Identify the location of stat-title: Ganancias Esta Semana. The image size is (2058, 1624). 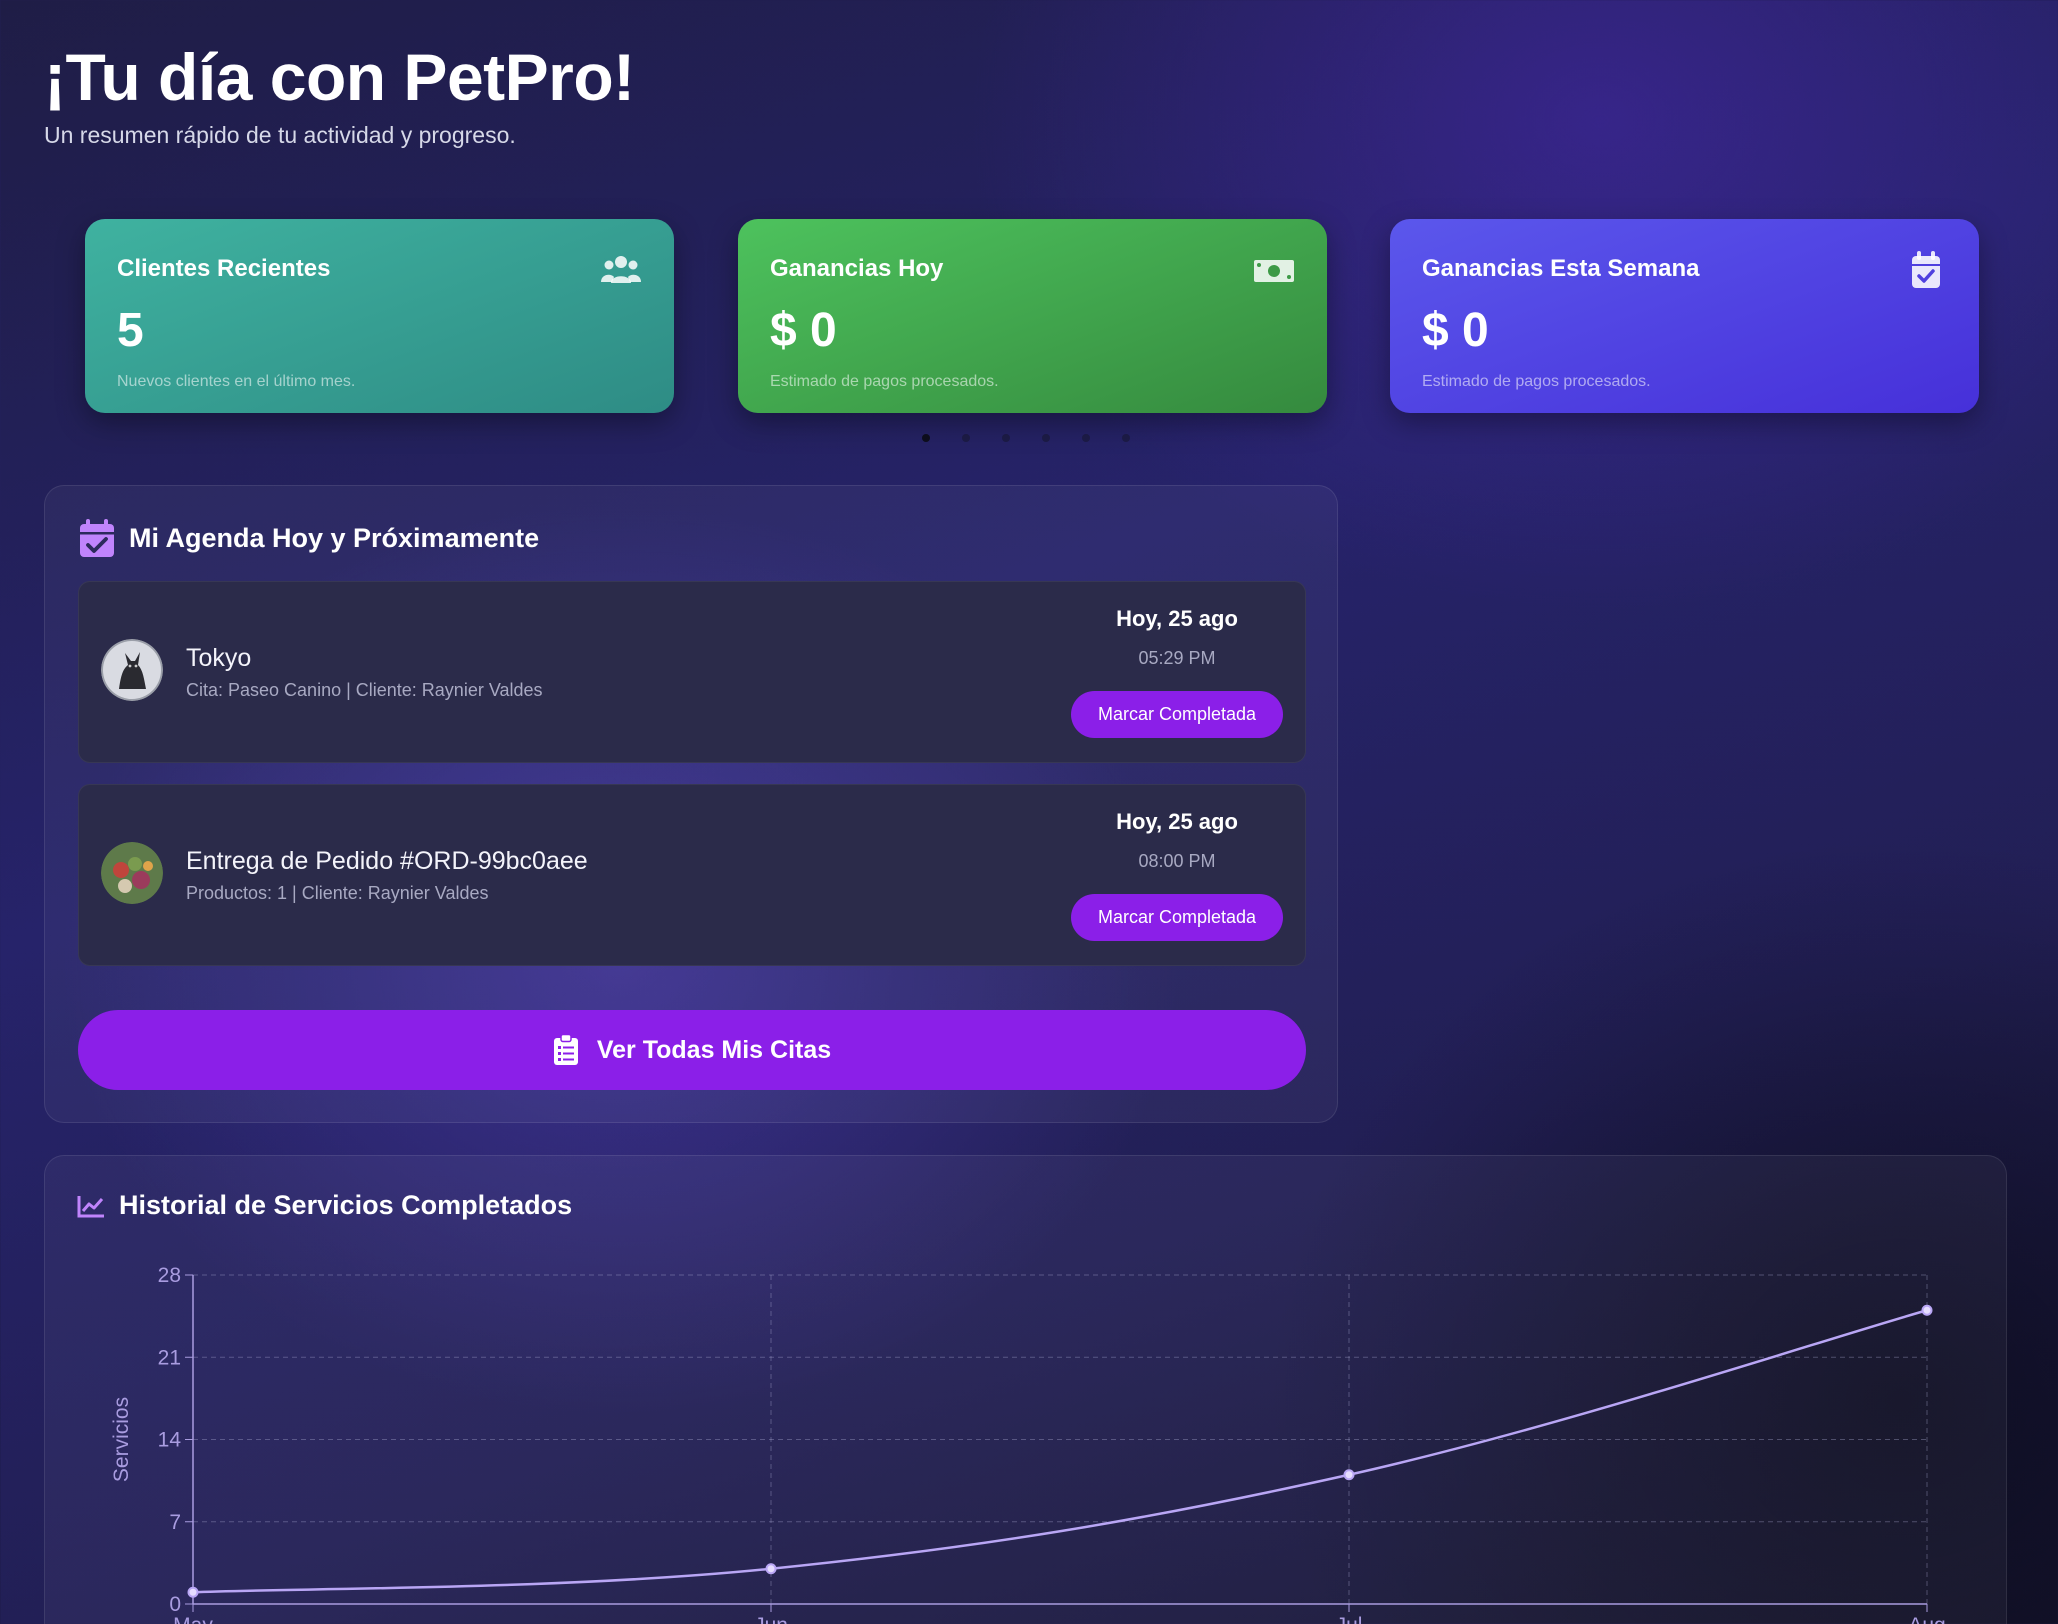
(1561, 268).